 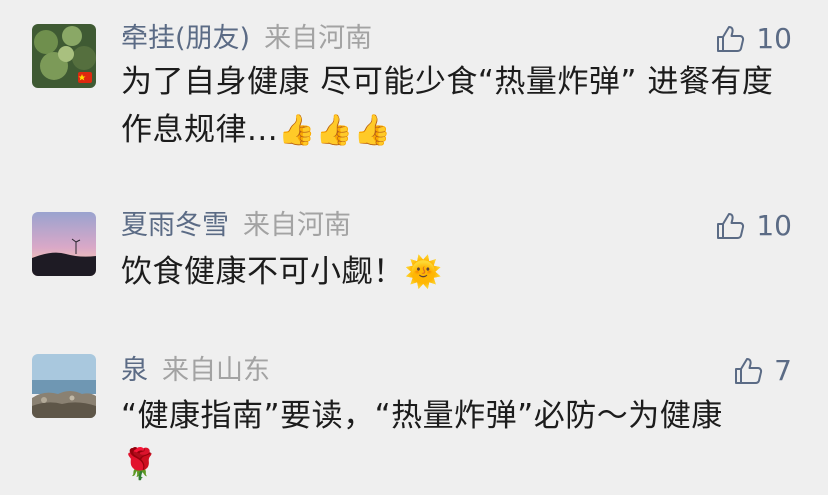 I want to click on avatar-seaside-image, so click(x=64, y=386).